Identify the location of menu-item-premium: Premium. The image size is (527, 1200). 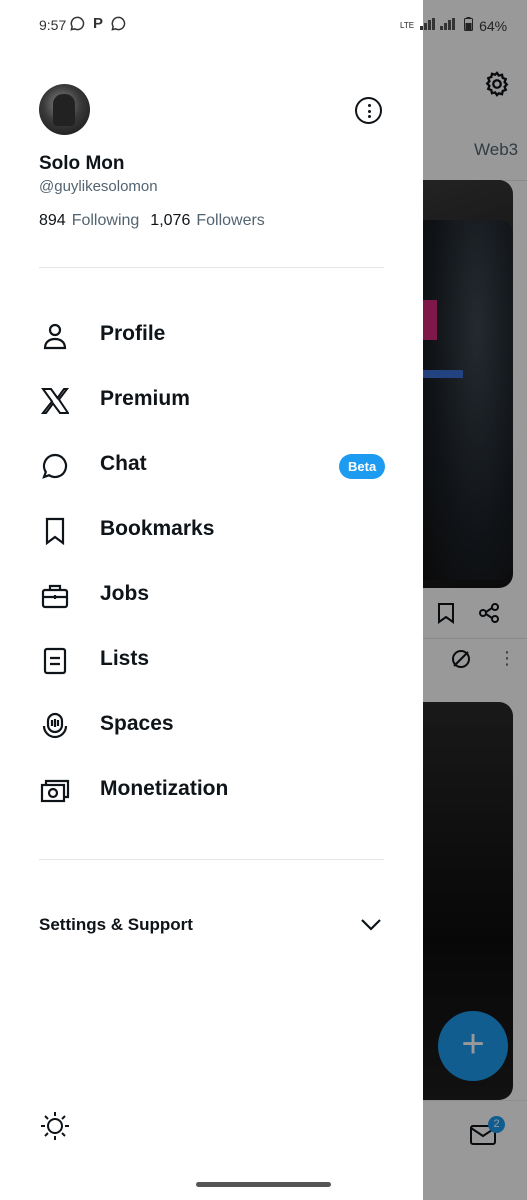
(211, 400).